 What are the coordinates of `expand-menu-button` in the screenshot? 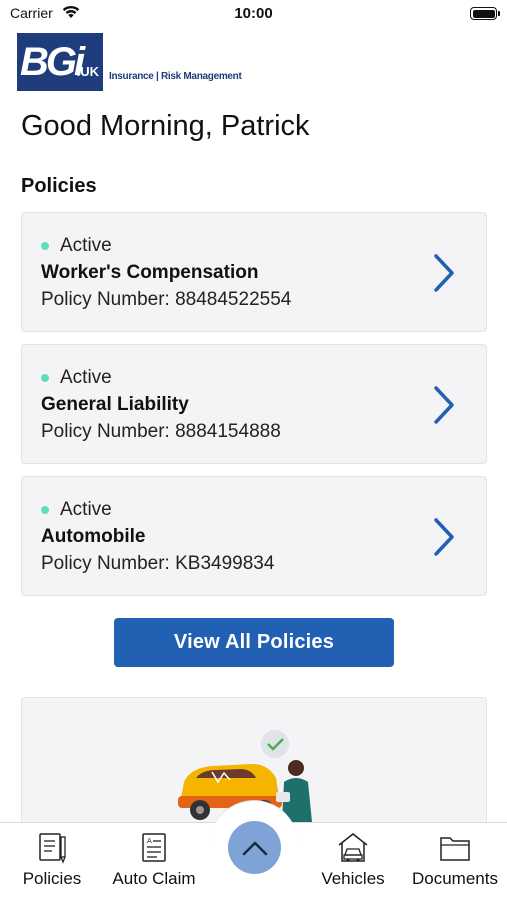 It's located at (254, 847).